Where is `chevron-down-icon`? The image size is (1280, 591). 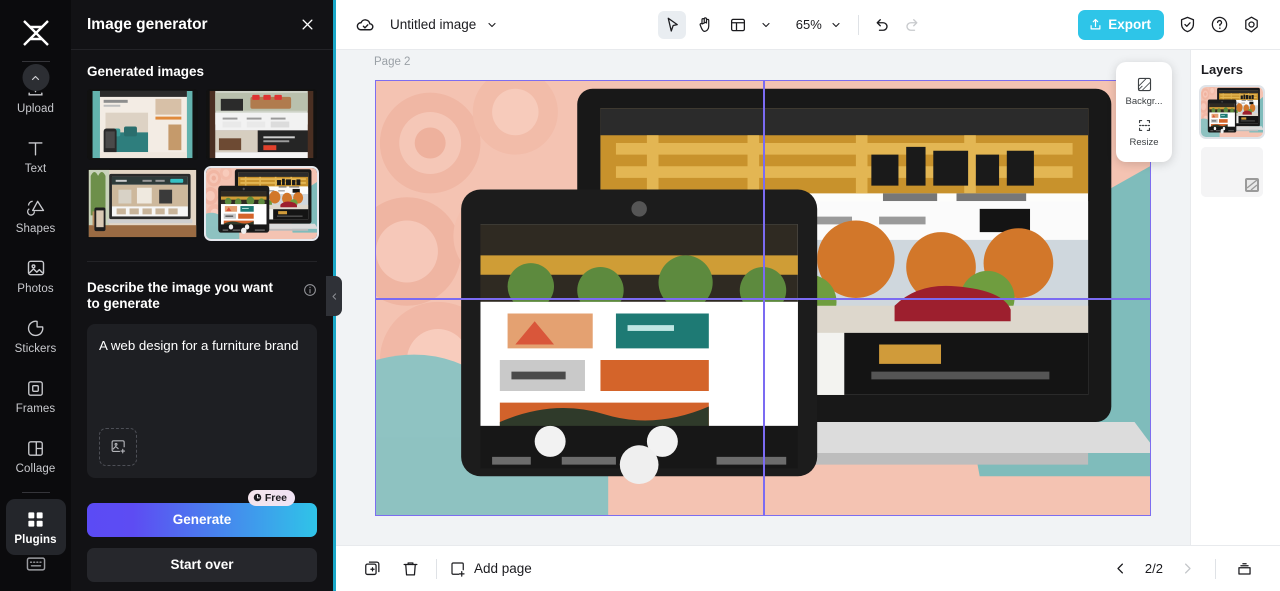
chevron-down-icon is located at coordinates (492, 25).